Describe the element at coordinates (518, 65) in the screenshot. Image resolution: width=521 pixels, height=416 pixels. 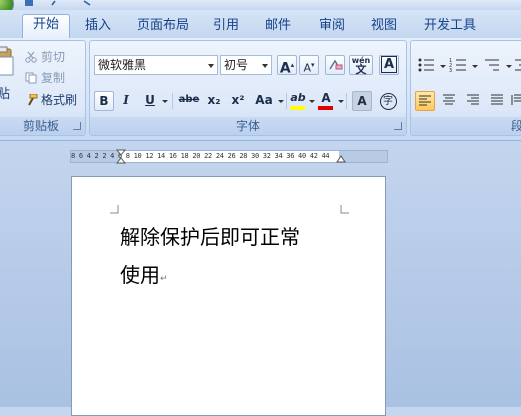
I see `decrease-indent-icon` at that location.